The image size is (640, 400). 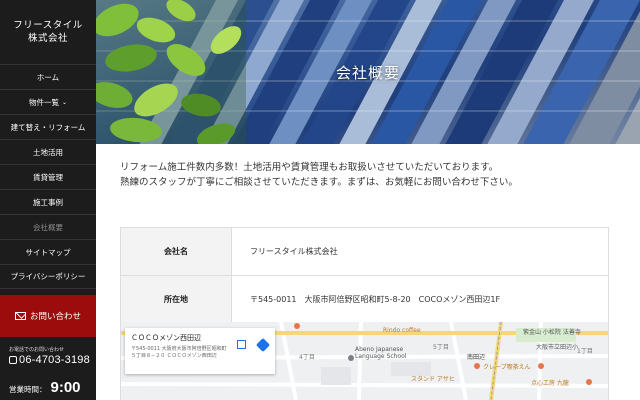 What do you see at coordinates (48, 32) in the screenshot?
I see `site-logo: フリースタイル 株式会社` at bounding box center [48, 32].